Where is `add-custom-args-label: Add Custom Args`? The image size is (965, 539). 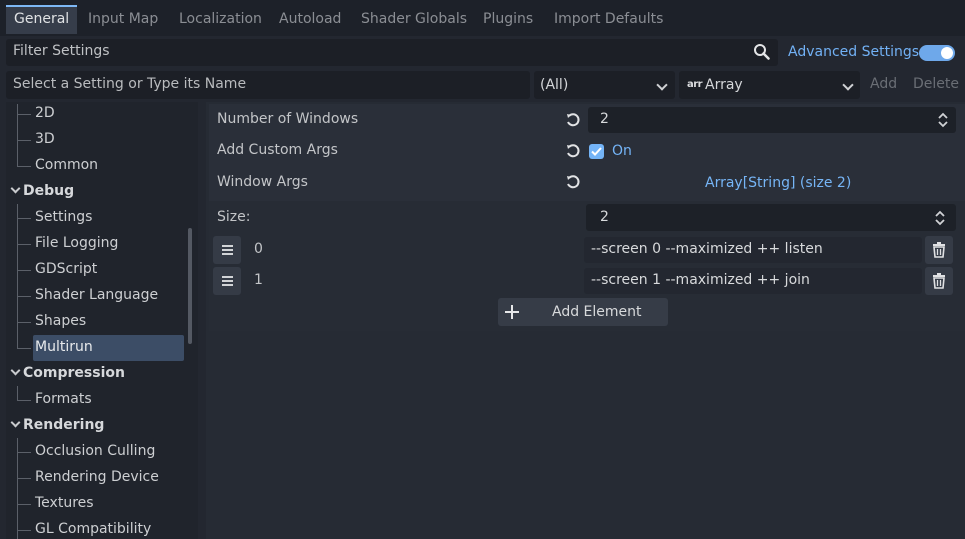 add-custom-args-label: Add Custom Args is located at coordinates (277, 150).